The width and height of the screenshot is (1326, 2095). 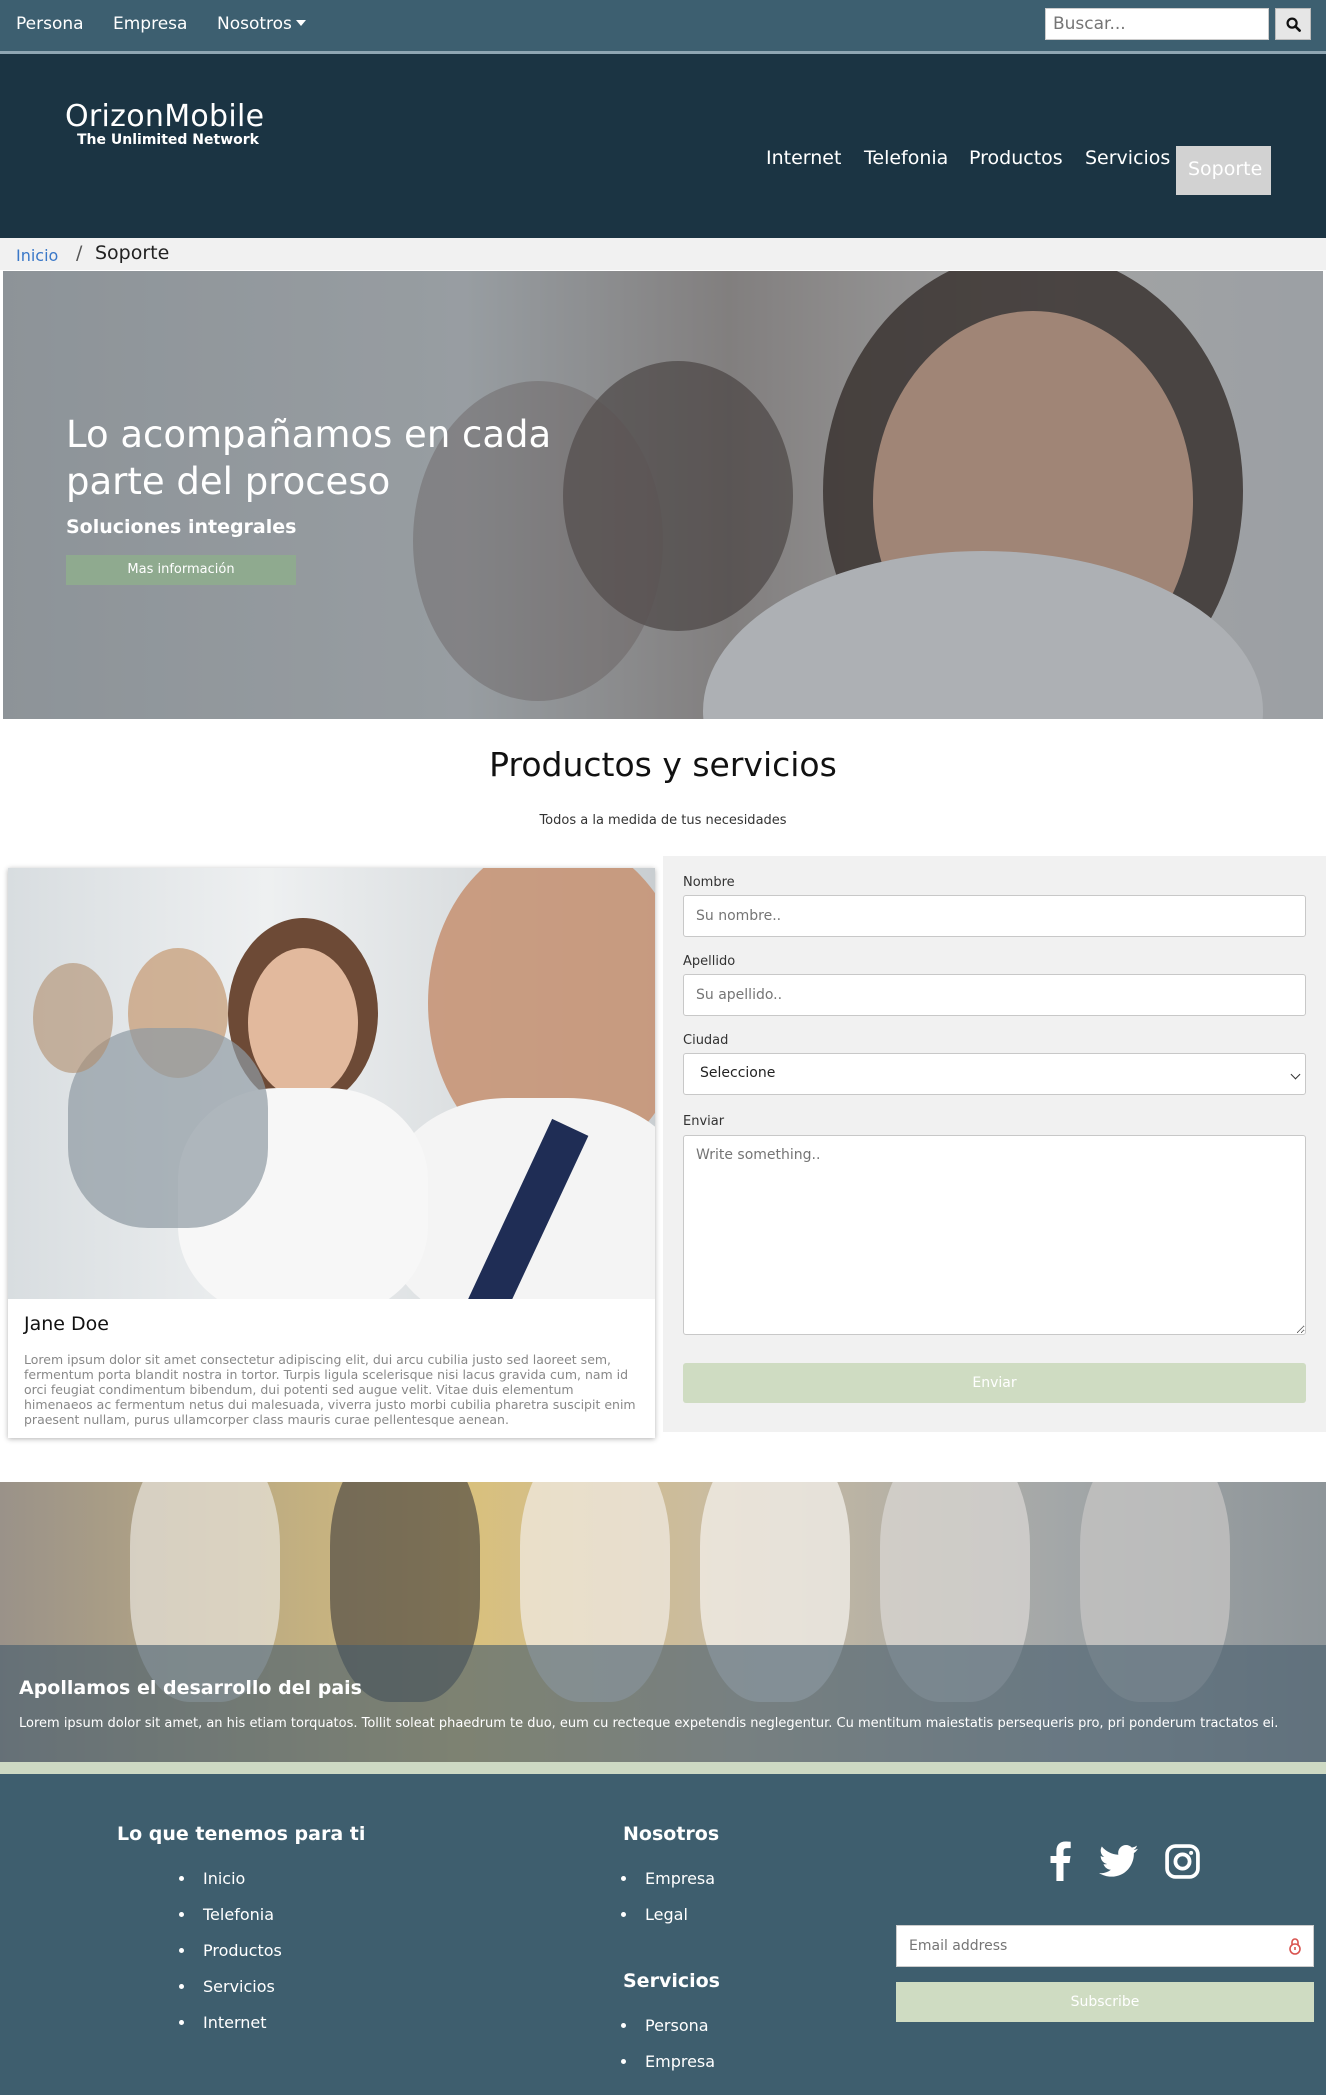 What do you see at coordinates (226, 1914) in the screenshot?
I see `footer-link-telefonia: Telefonia` at bounding box center [226, 1914].